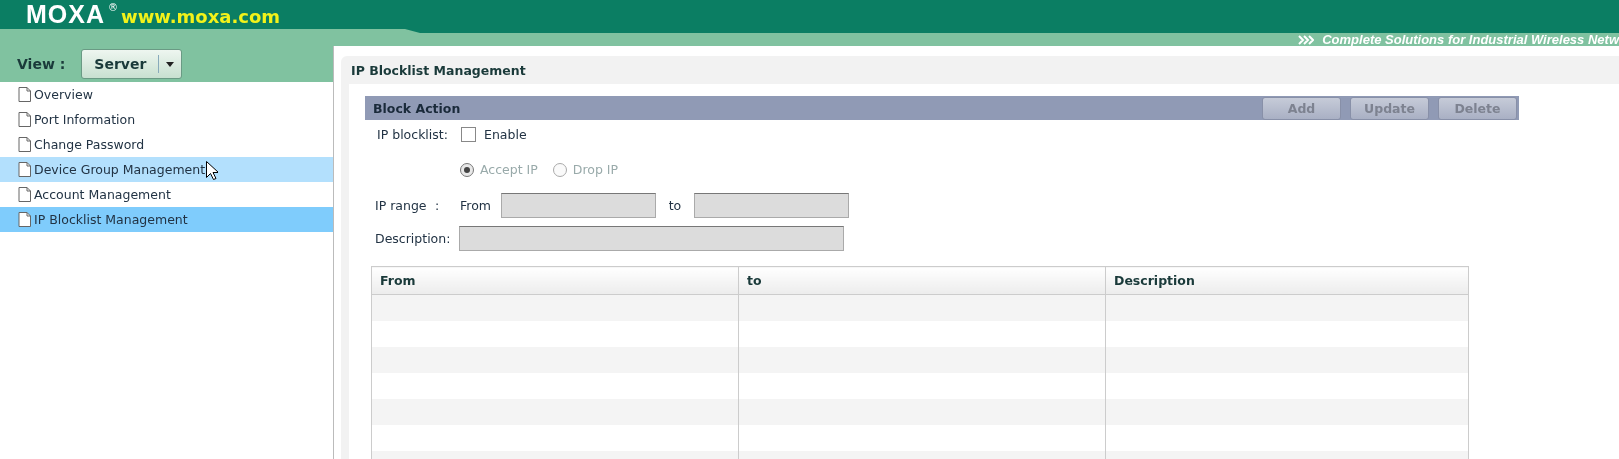  Describe the element at coordinates (505, 134) in the screenshot. I see `checkbox-label: Enable` at that location.